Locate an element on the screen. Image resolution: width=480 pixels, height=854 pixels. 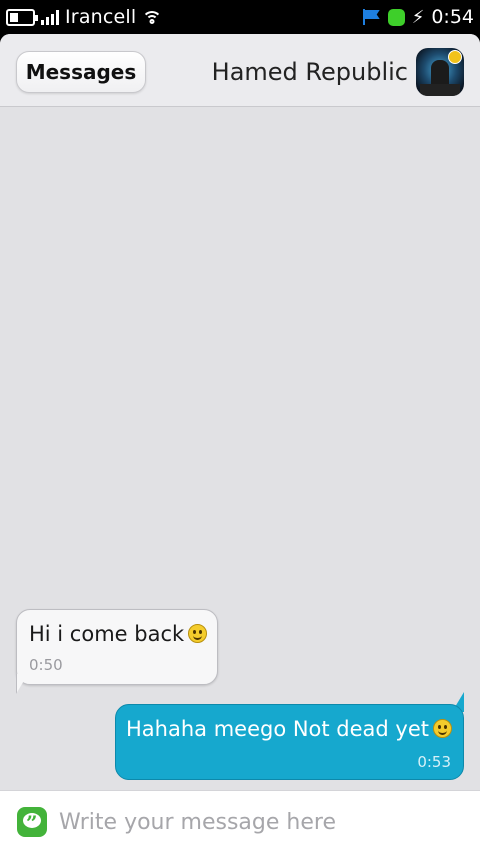
presence-icon is located at coordinates (396, 17).